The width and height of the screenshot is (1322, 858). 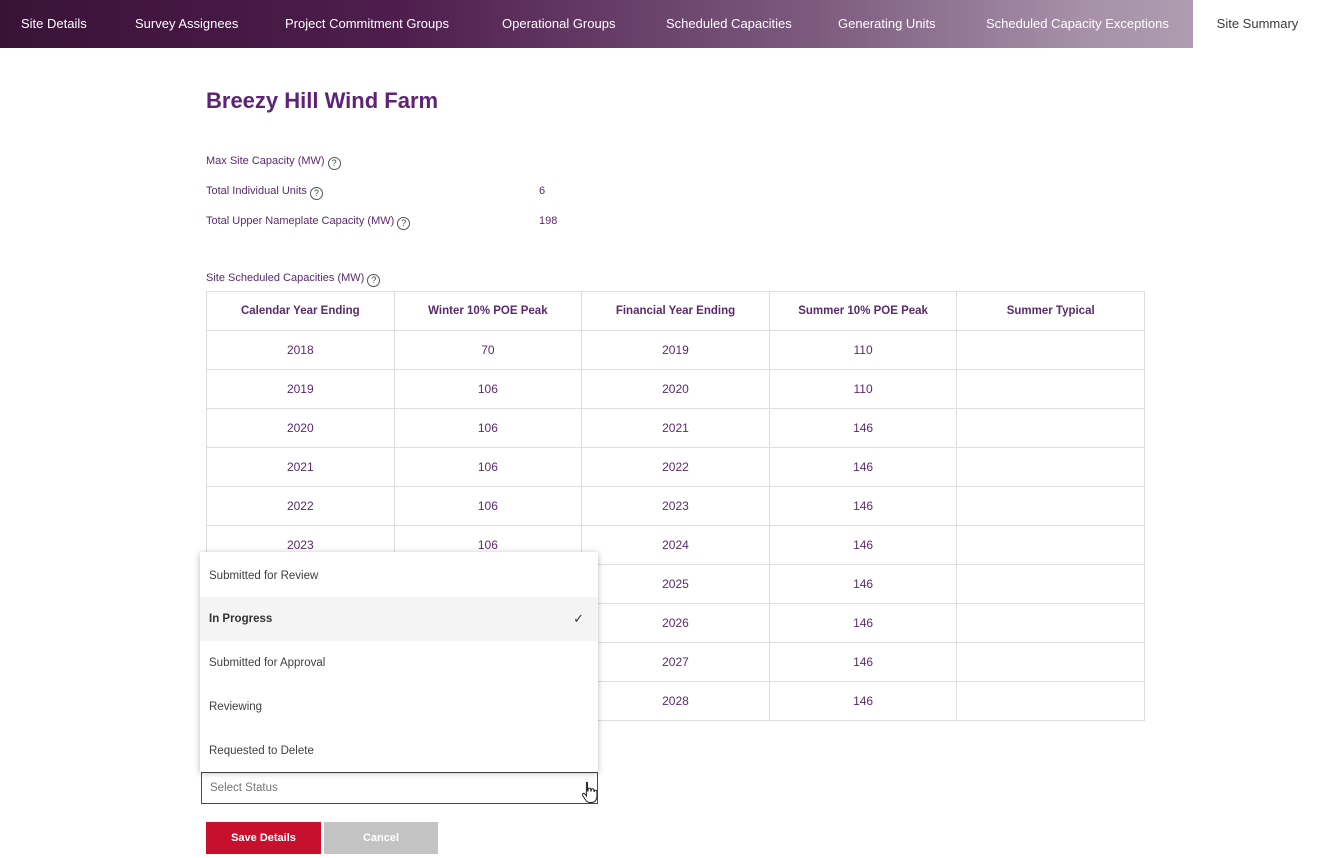 I want to click on table-cell: 70, so click(x=488, y=350).